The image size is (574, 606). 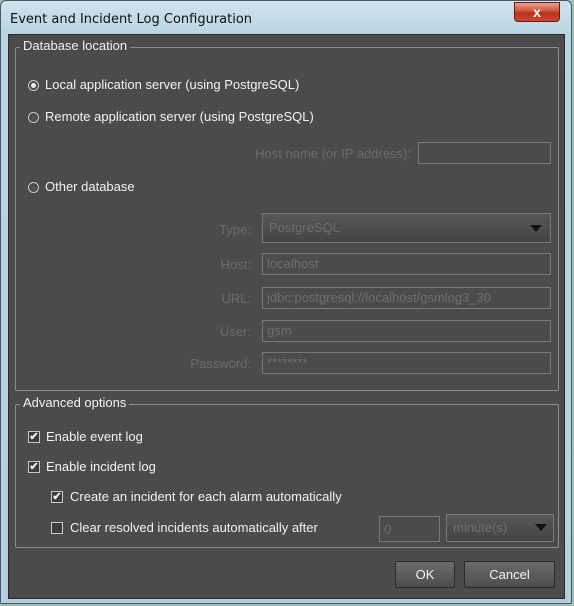 I want to click on database-location-legend: Database location, so click(x=75, y=45).